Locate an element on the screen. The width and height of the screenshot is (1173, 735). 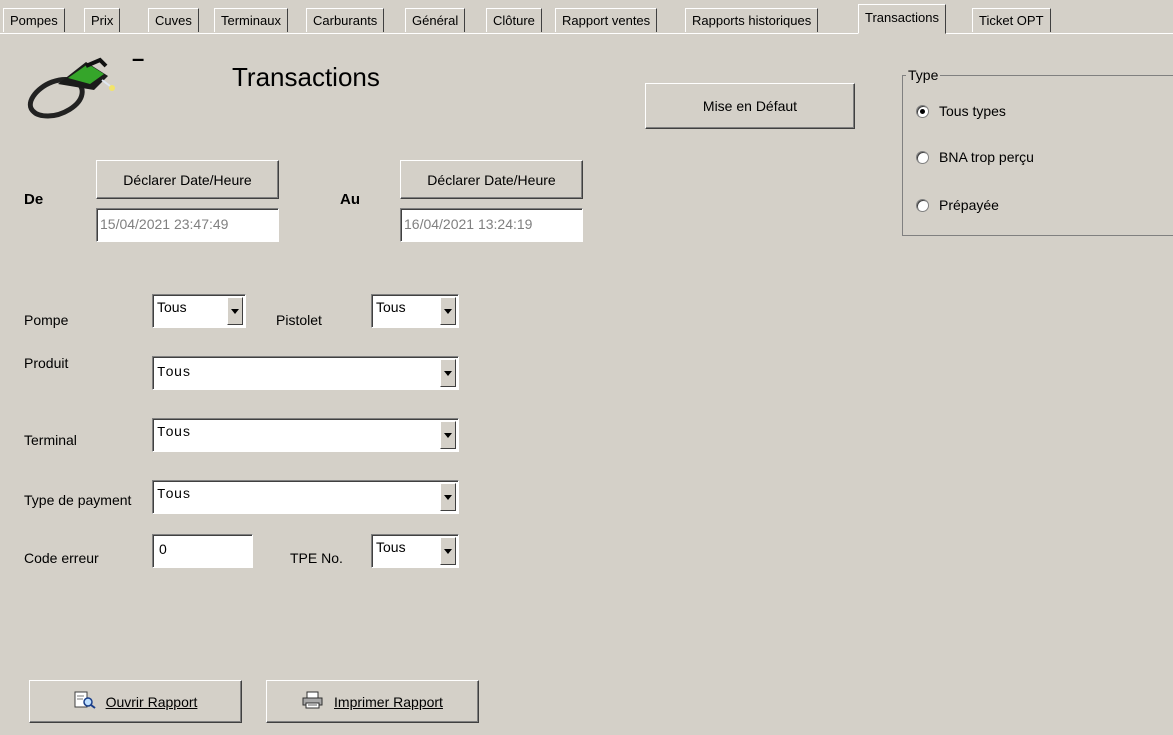
tab-pompes: Pompes is located at coordinates (34, 20).